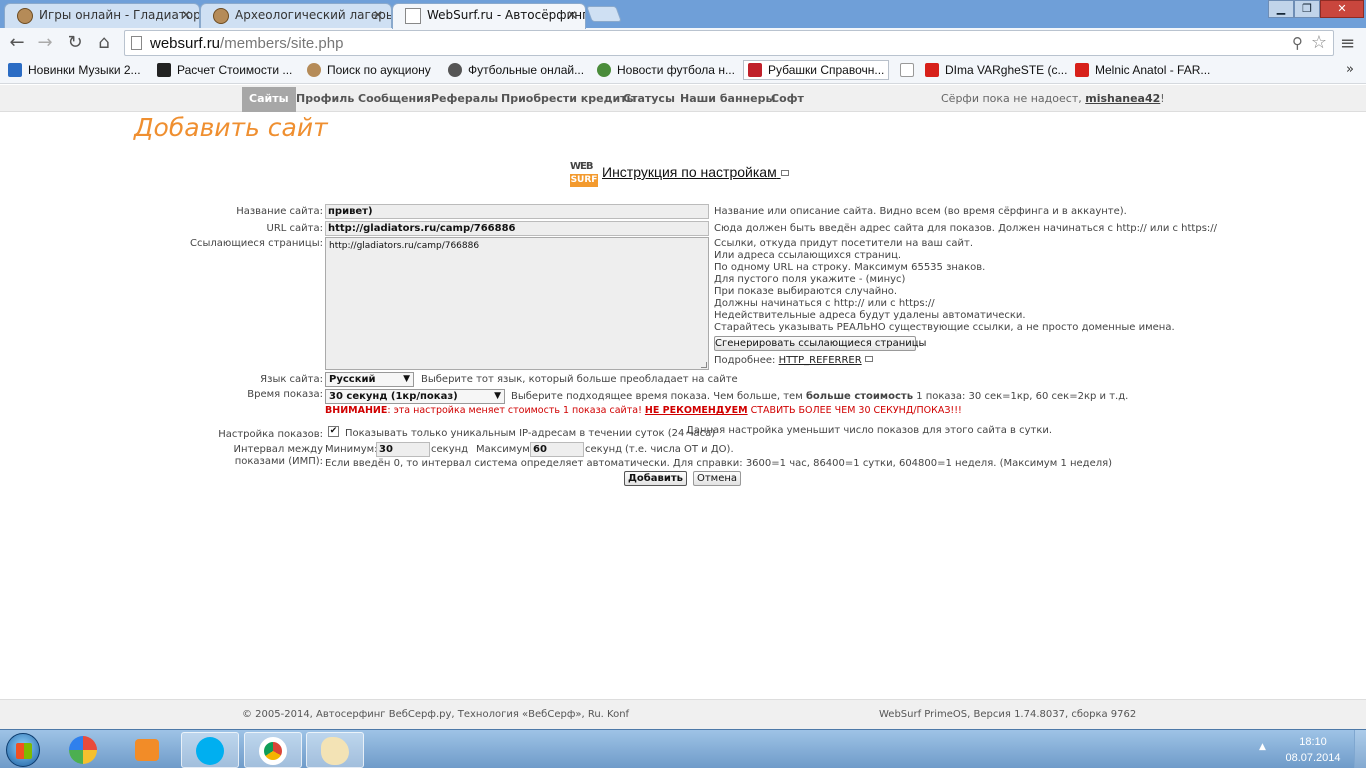 Image resolution: width=1366 pixels, height=768 pixels. I want to click on tab-archaeology-camp: Археологический лагерь ✕, so click(296, 15).